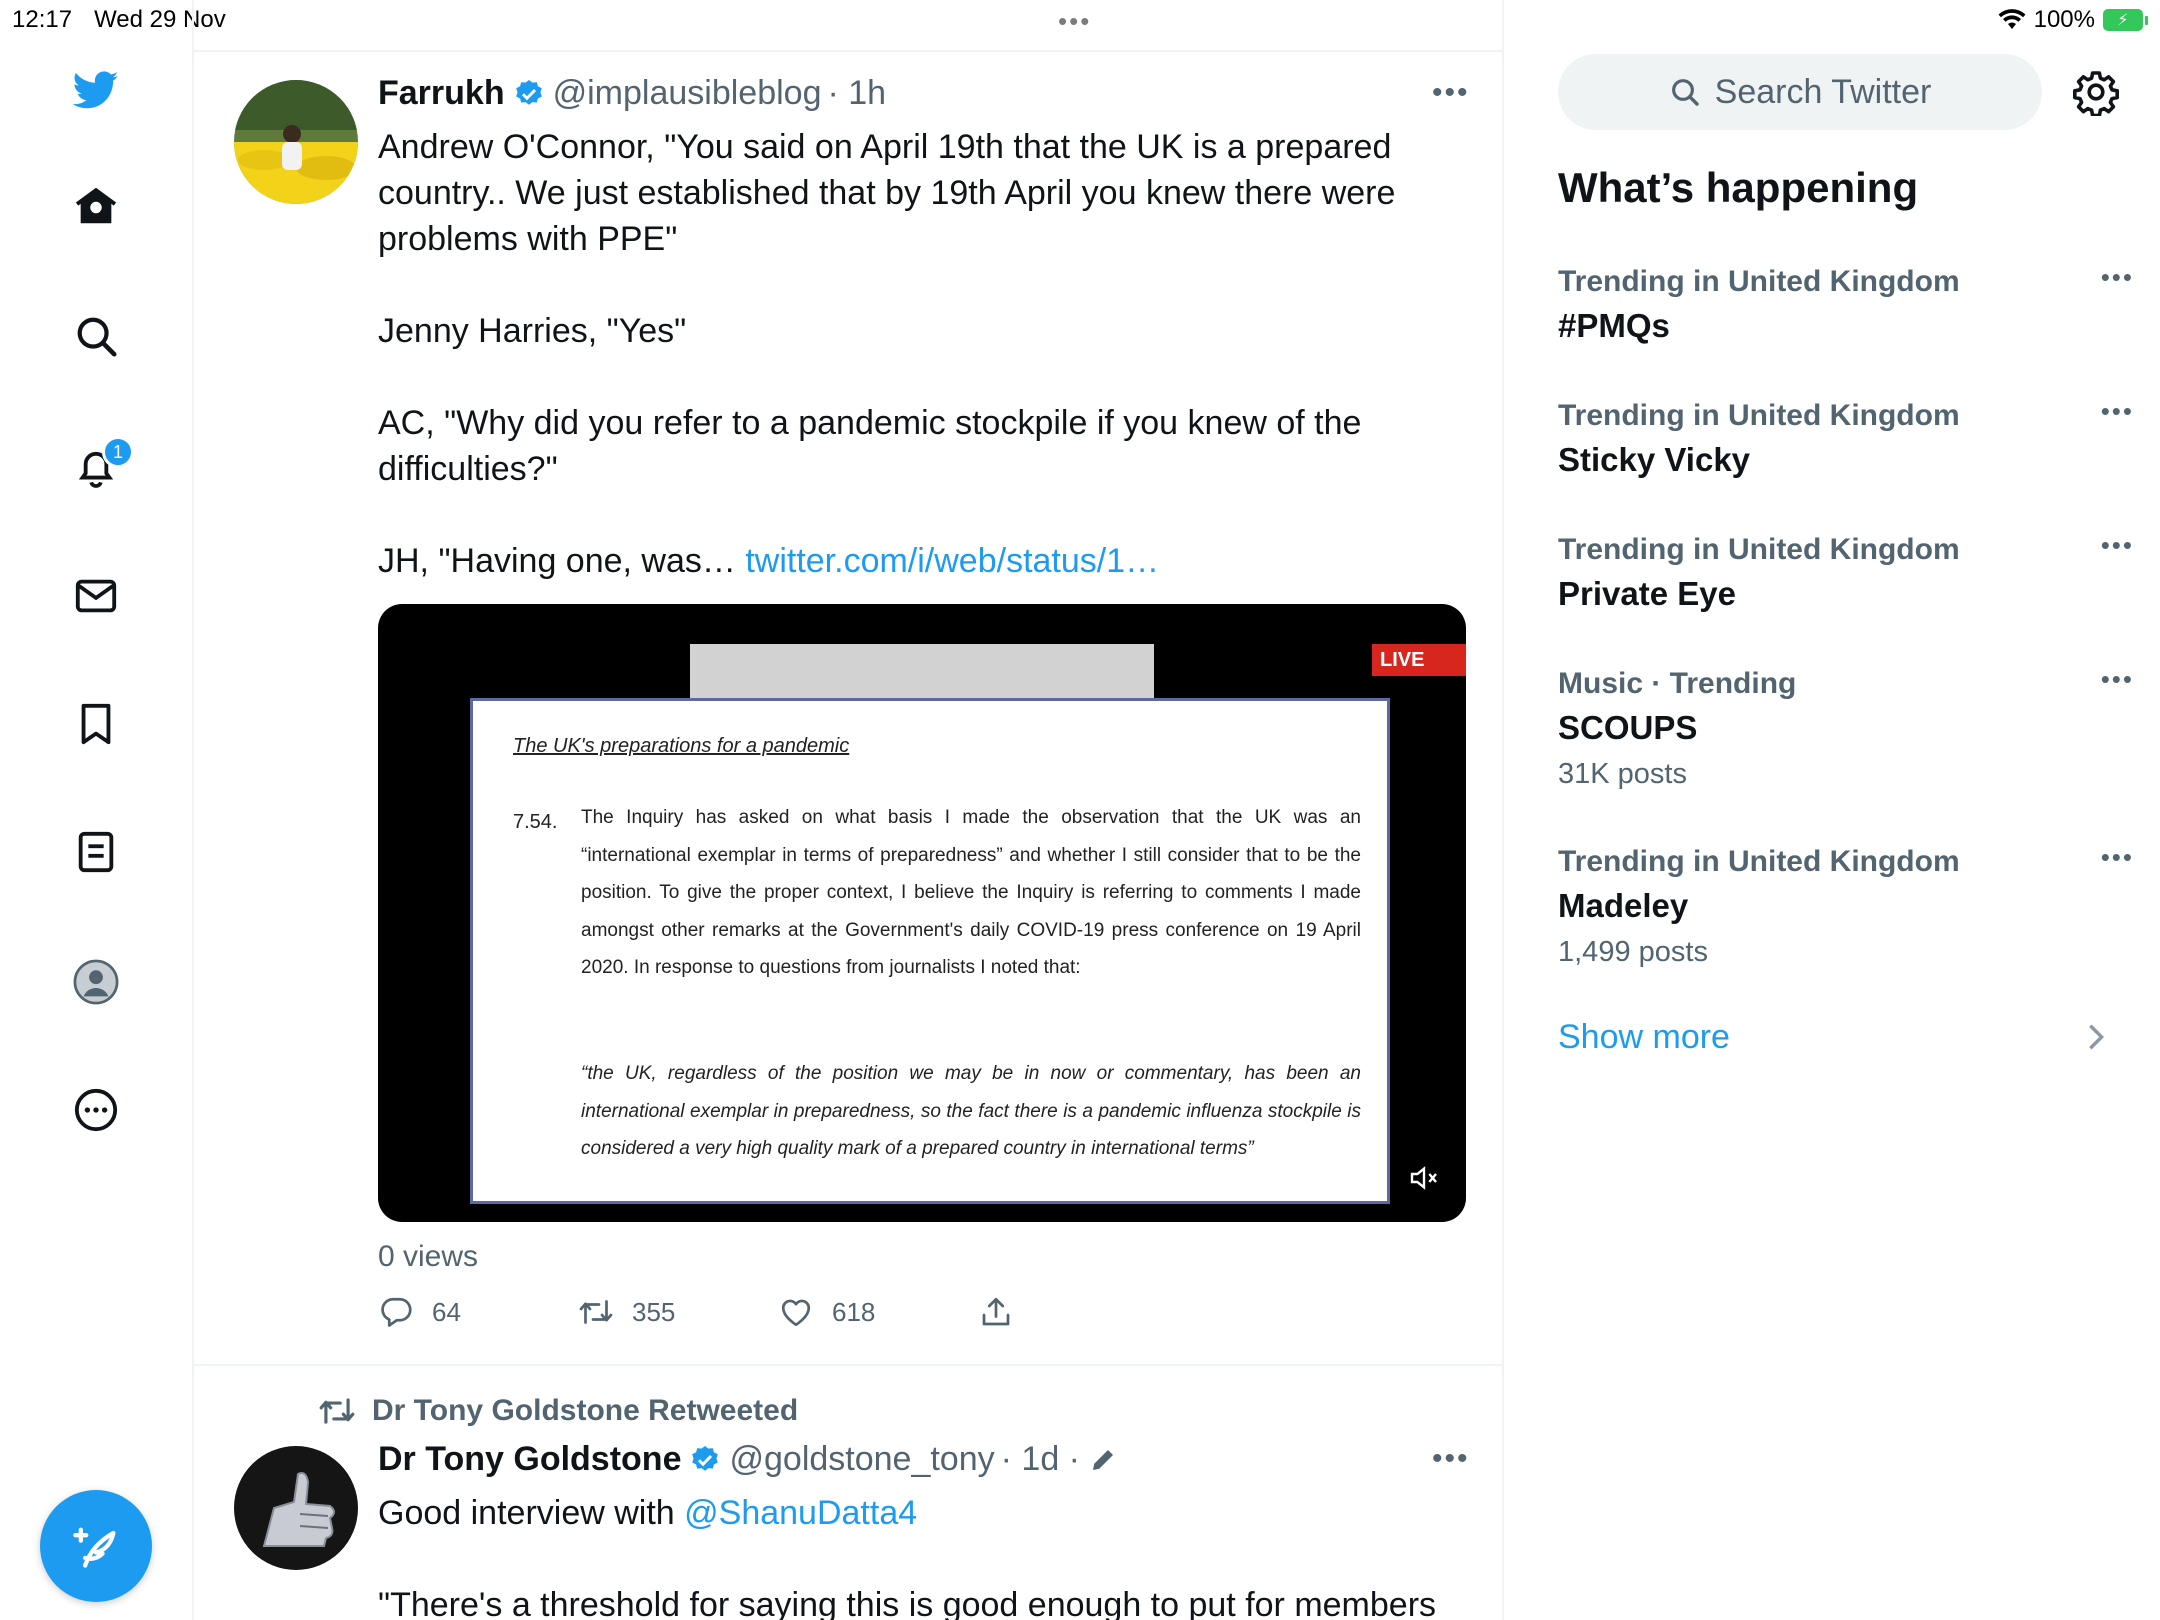 The image size is (2160, 1620). I want to click on reply-button: 64, so click(419, 1312).